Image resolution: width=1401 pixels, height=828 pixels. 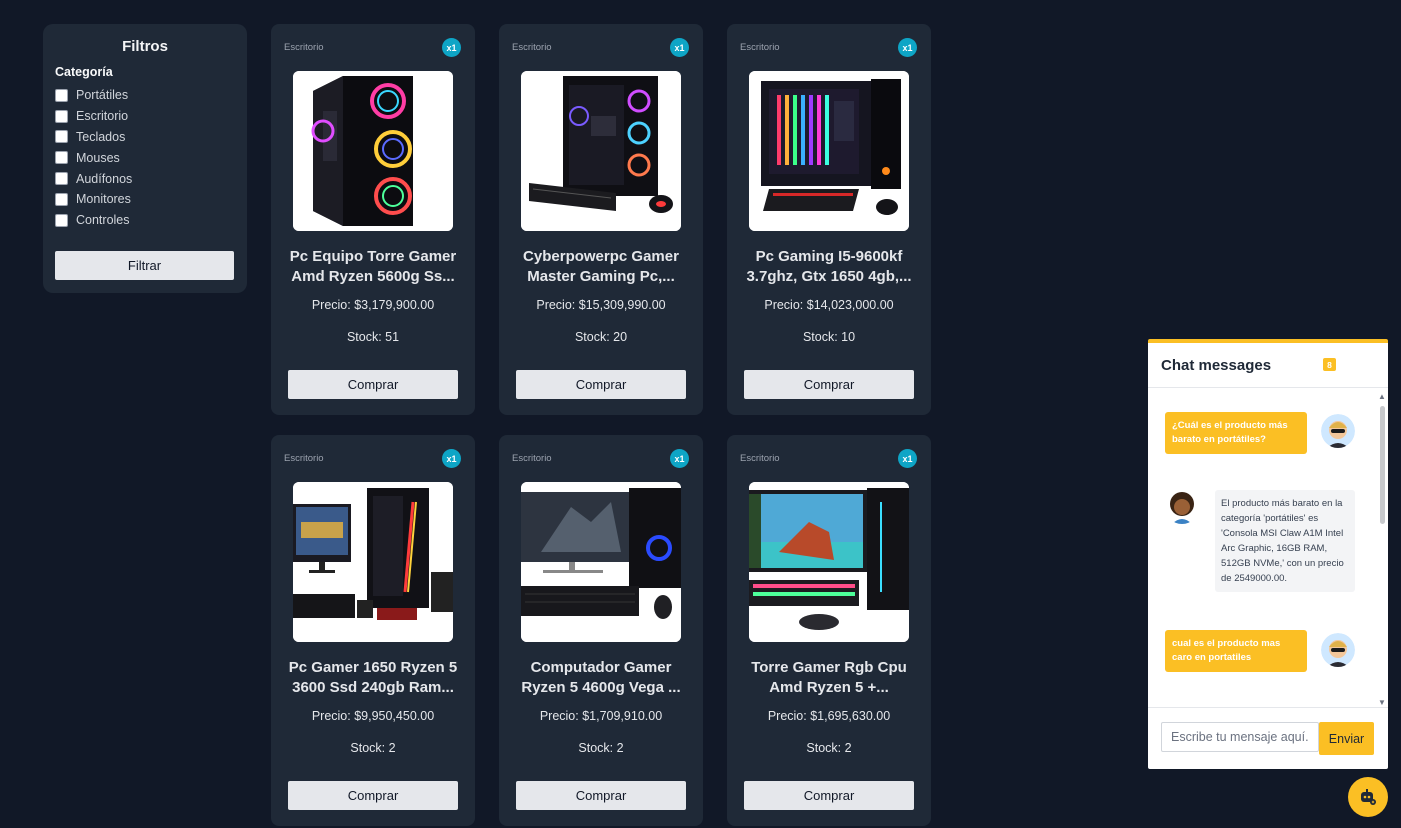 What do you see at coordinates (145, 220) in the screenshot?
I see `category-option-controles: Controles` at bounding box center [145, 220].